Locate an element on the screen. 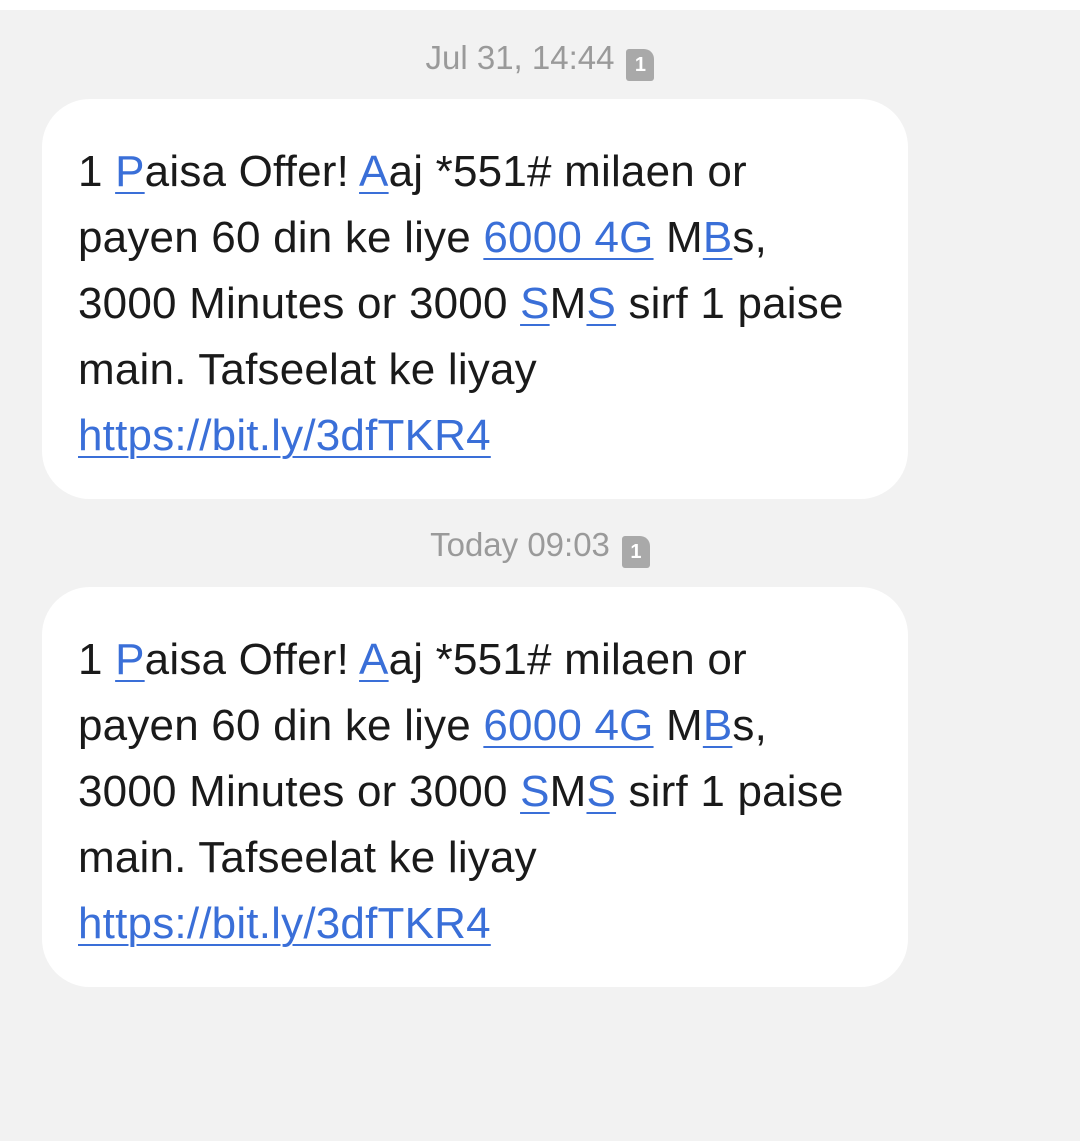 The image size is (1080, 1141). message-timestamp: Jul 31, 14:44 1 is located at coordinates (540, 59).